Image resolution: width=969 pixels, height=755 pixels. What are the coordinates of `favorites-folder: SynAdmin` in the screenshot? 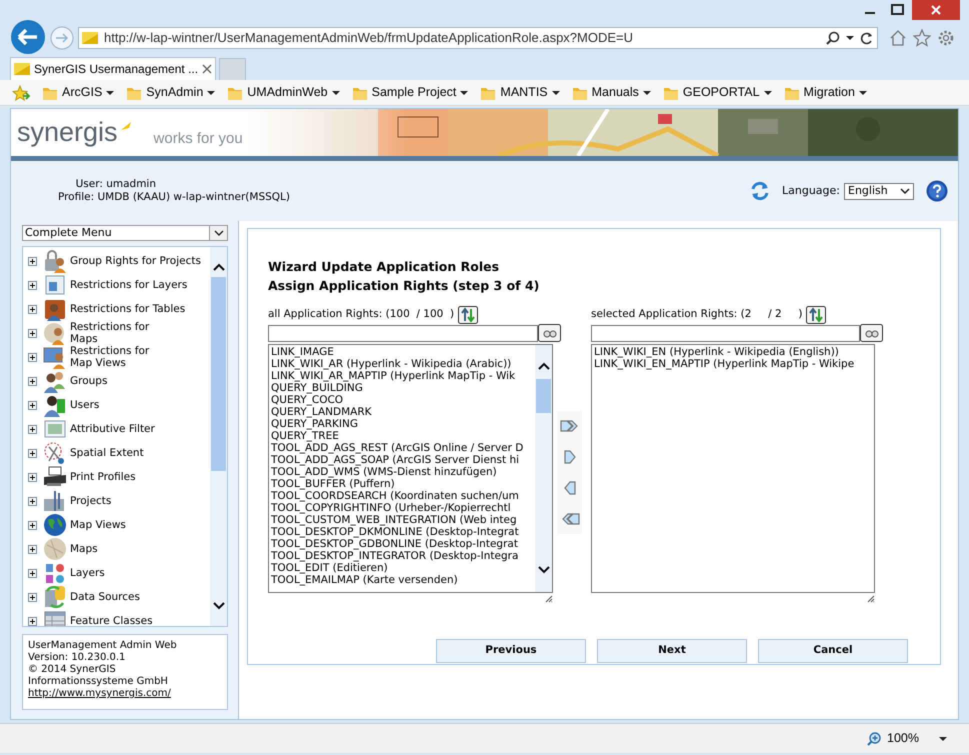 It's located at (171, 93).